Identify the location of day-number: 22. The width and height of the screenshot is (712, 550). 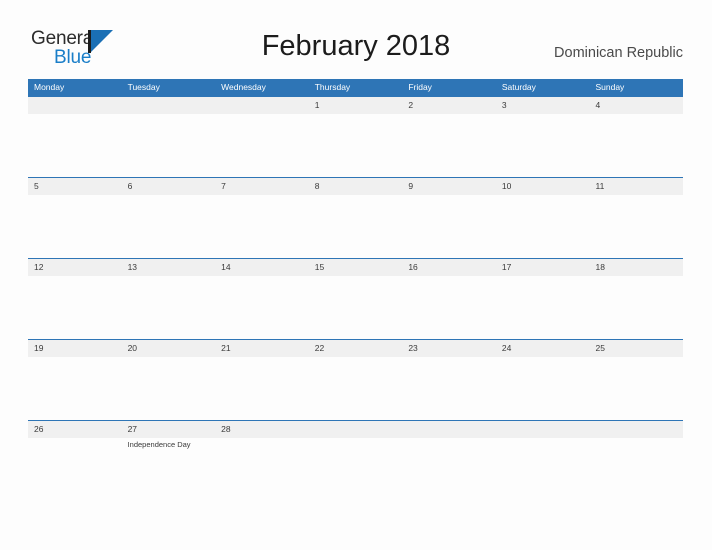
(356, 348).